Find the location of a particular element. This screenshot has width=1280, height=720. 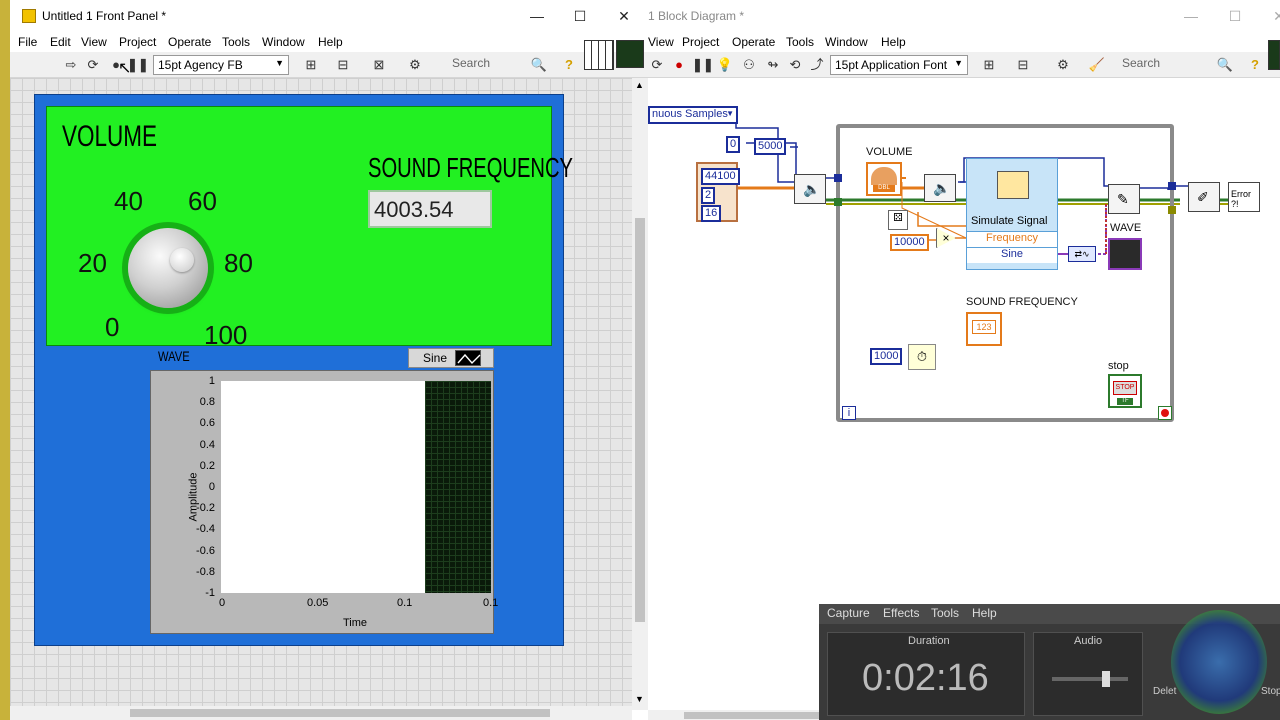

plot-legend: Sine is located at coordinates (451, 358).